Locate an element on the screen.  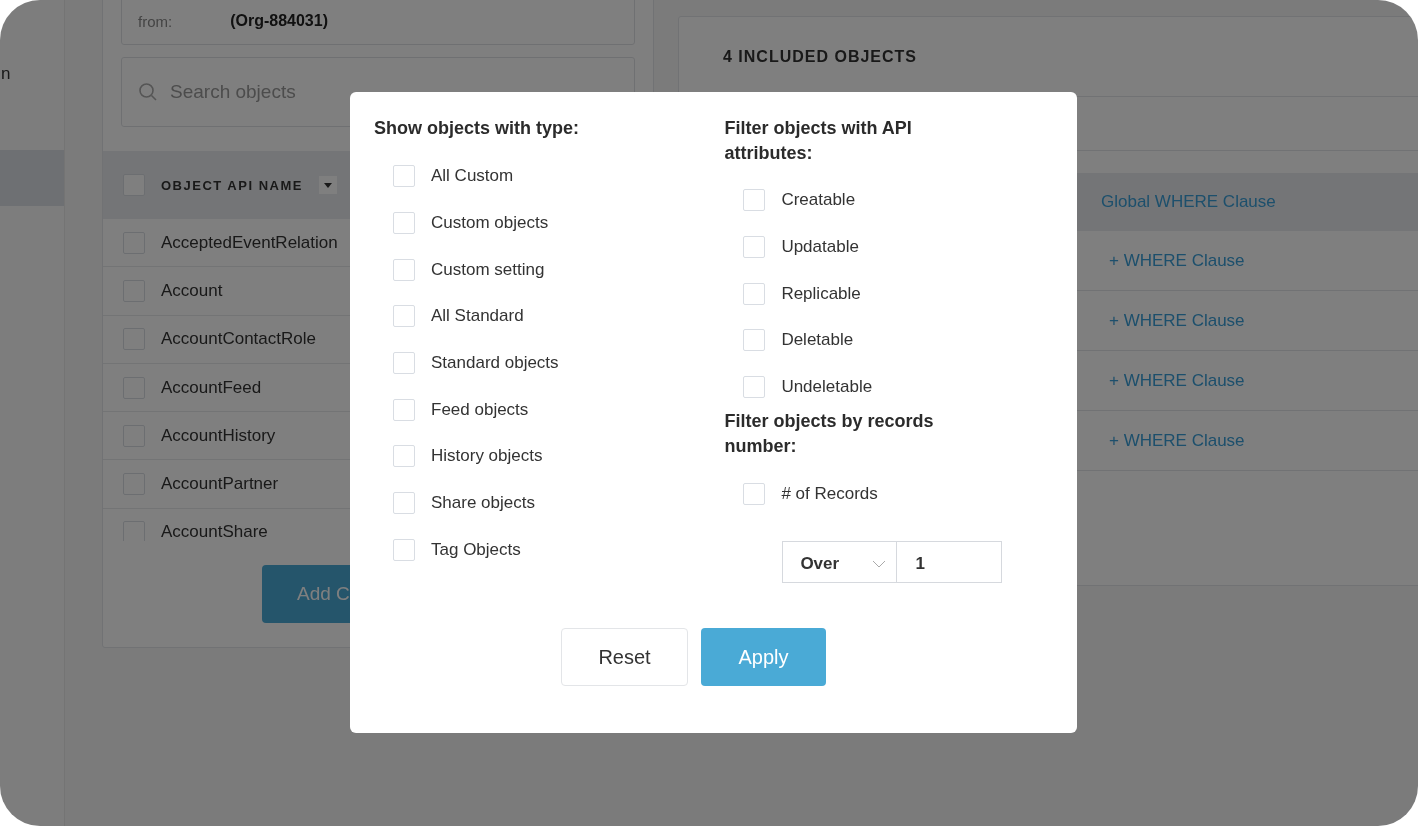
object-name: AccountContactRole is located at coordinates (238, 339).